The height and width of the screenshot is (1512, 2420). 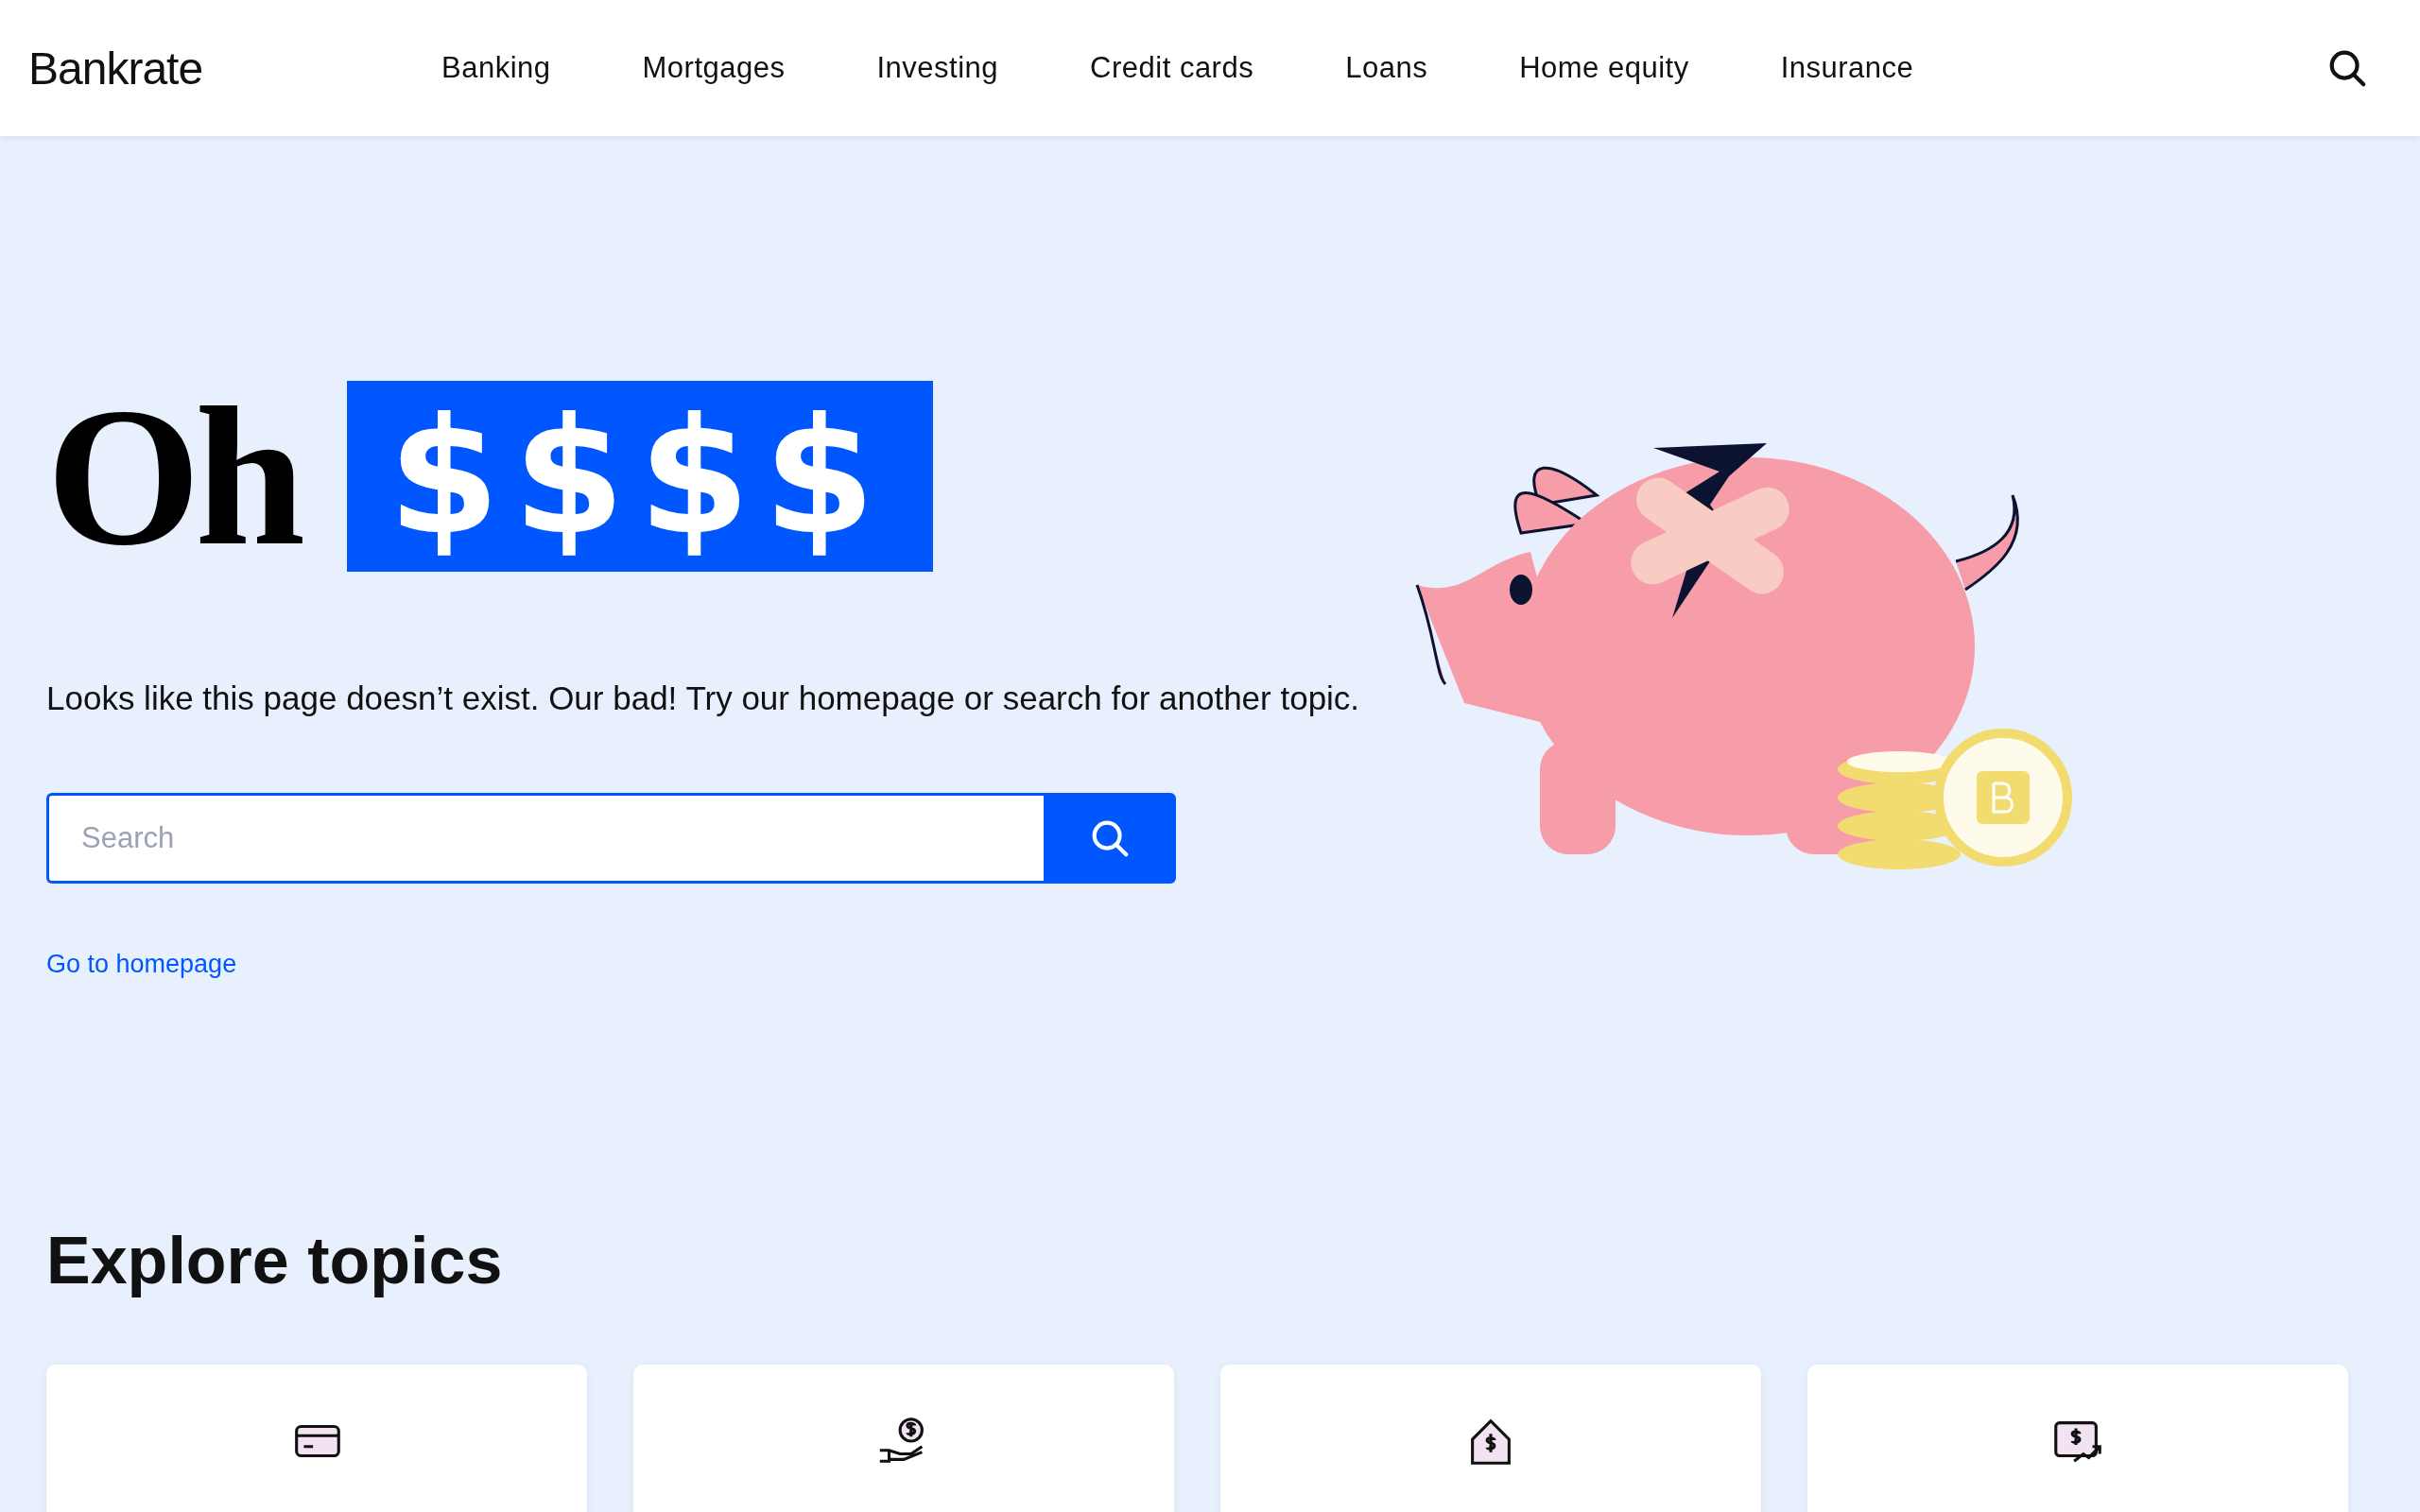 I want to click on nav-link: Mortgages, so click(x=714, y=68).